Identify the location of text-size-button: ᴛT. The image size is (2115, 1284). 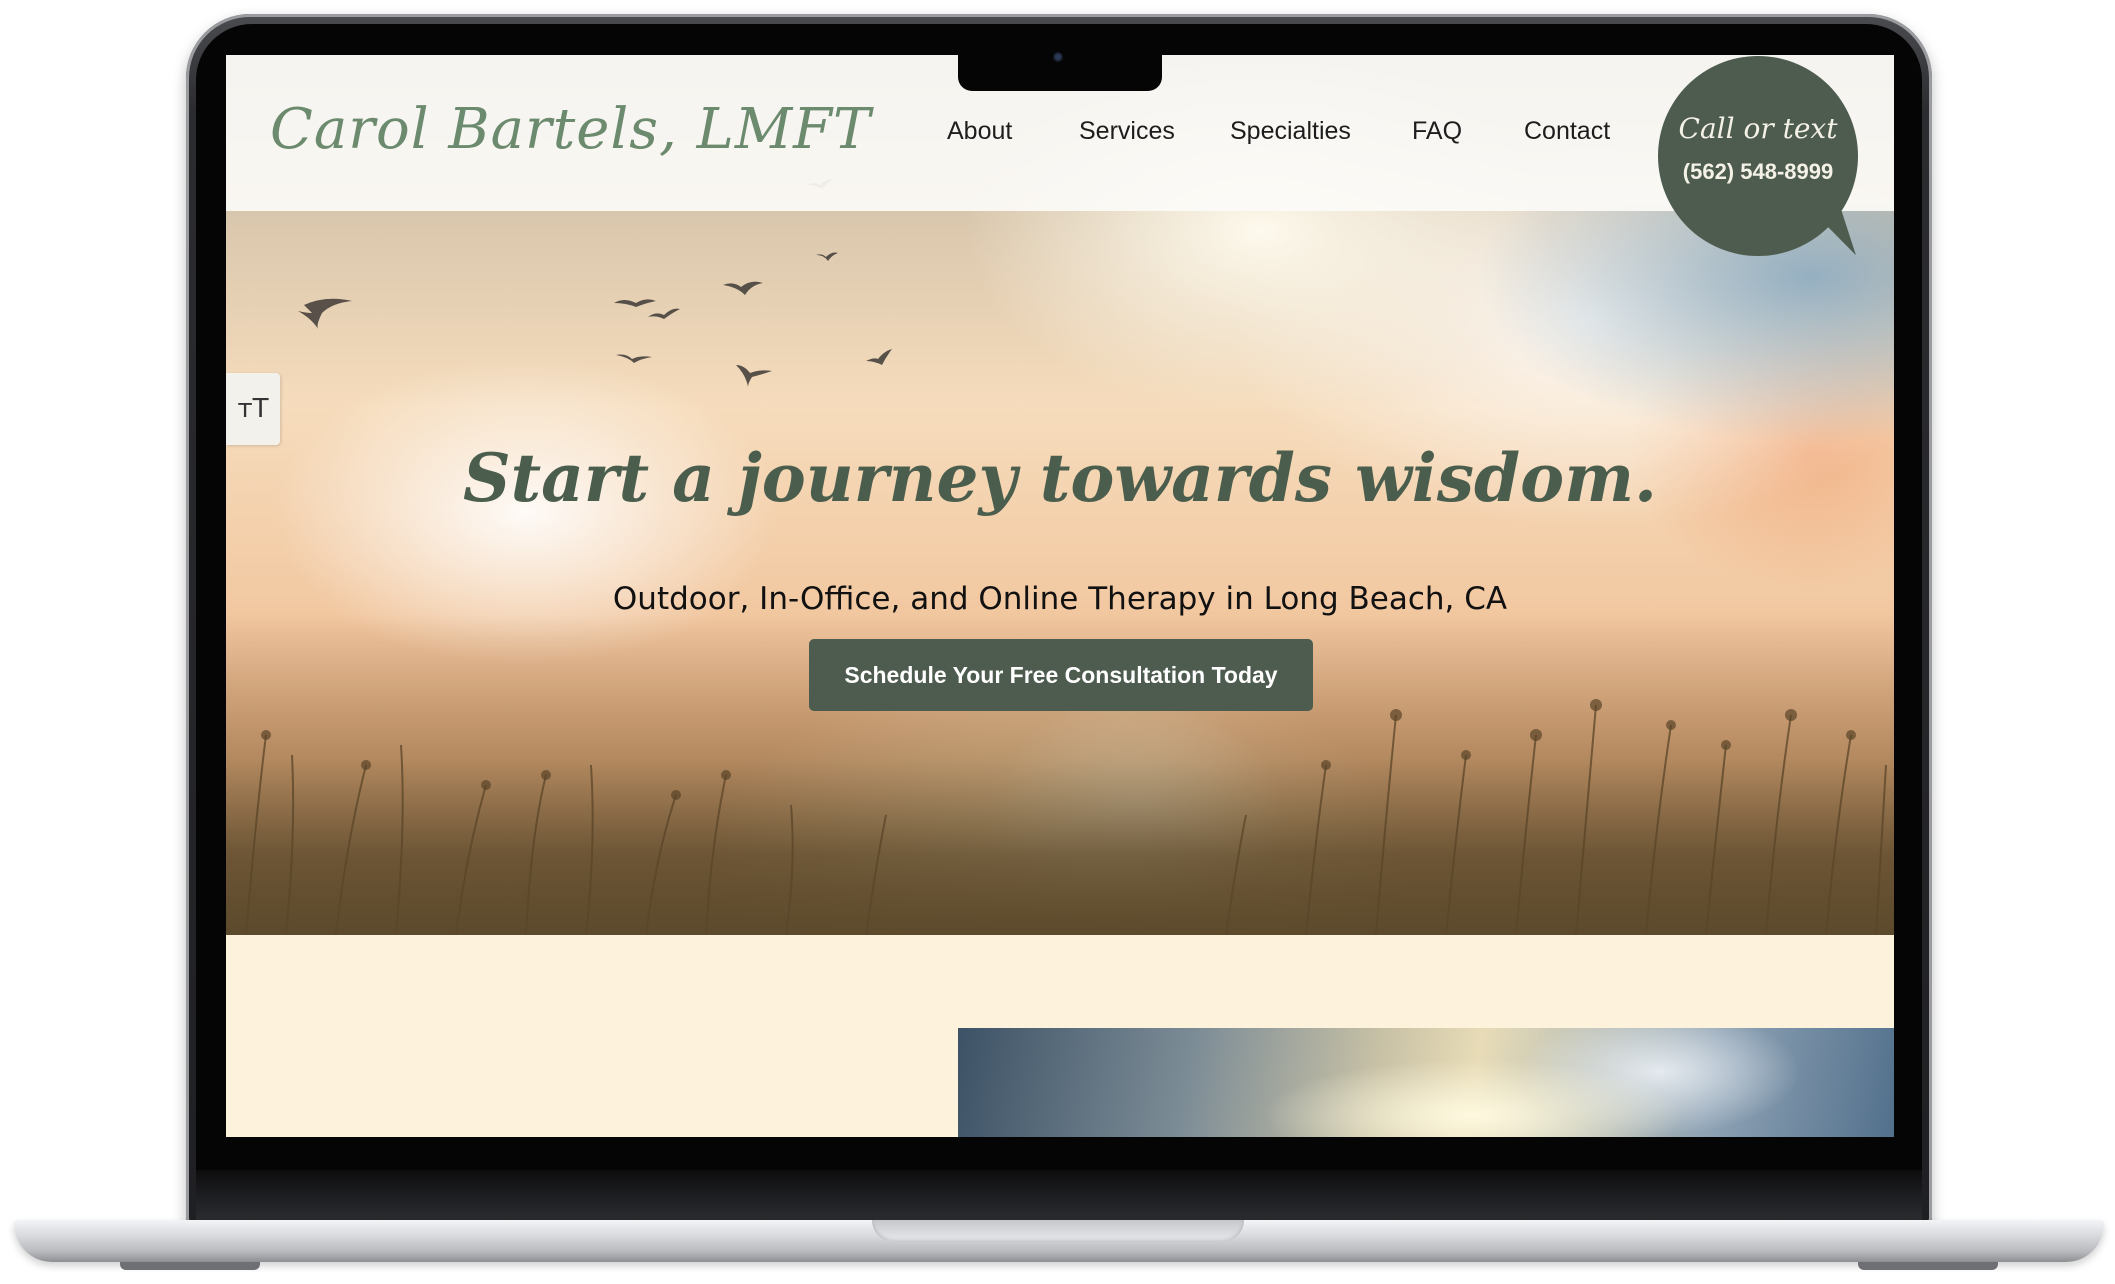
(253, 409).